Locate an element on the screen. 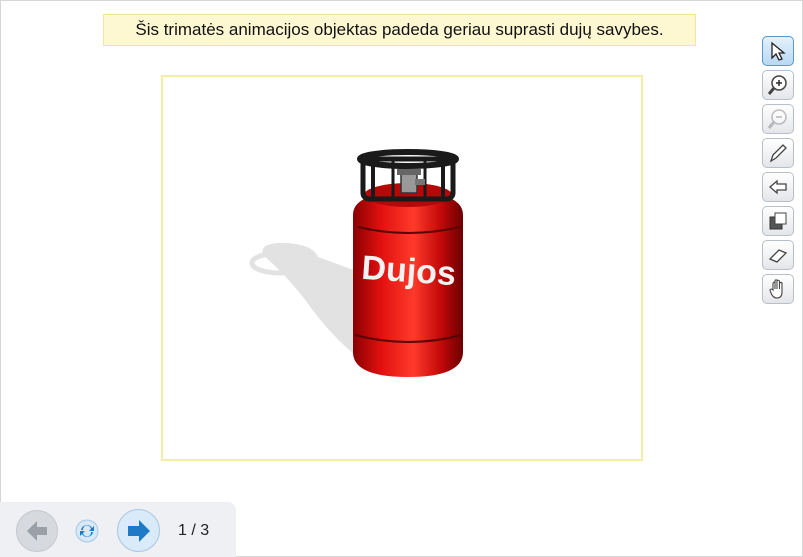 The width and height of the screenshot is (803, 557). zoom-in-button is located at coordinates (778, 85).